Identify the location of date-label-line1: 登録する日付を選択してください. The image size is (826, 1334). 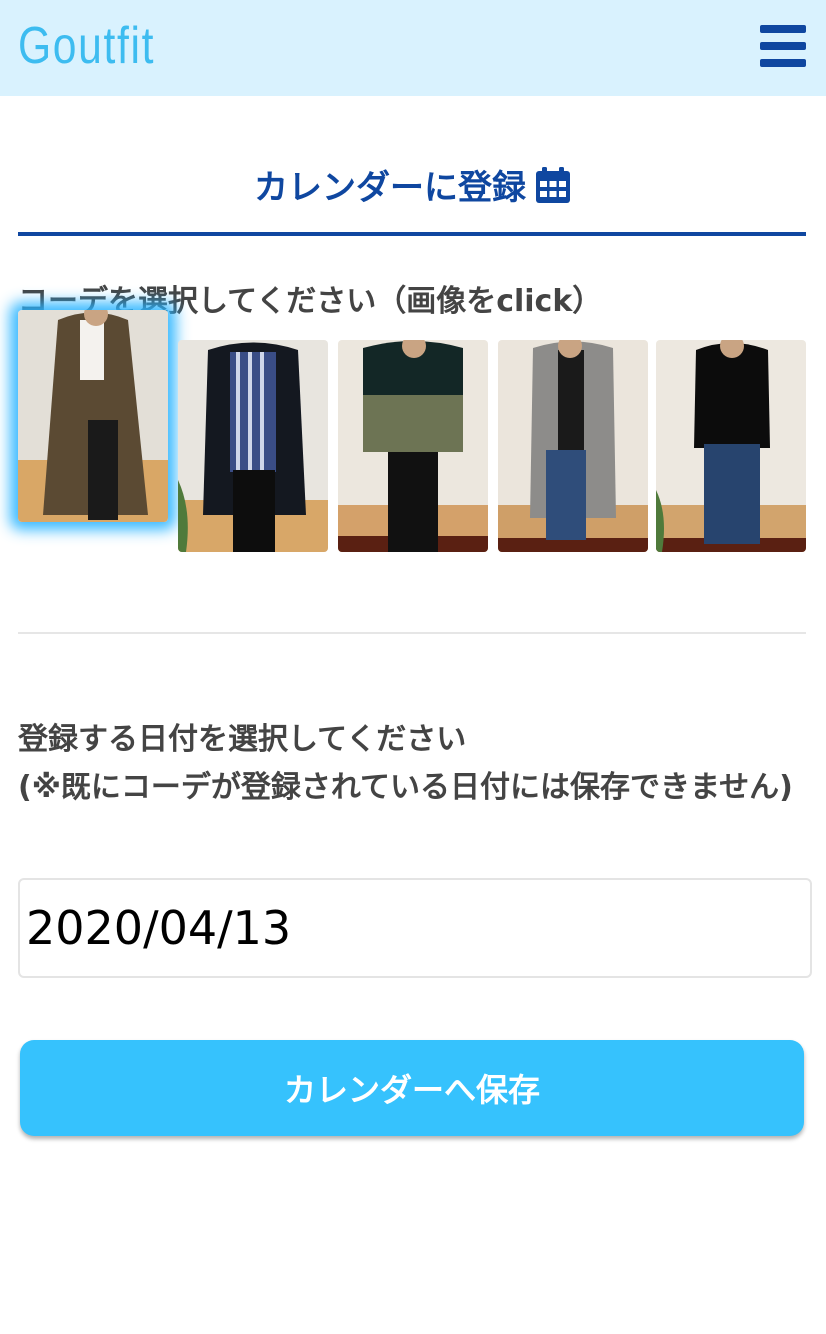
(242, 739).